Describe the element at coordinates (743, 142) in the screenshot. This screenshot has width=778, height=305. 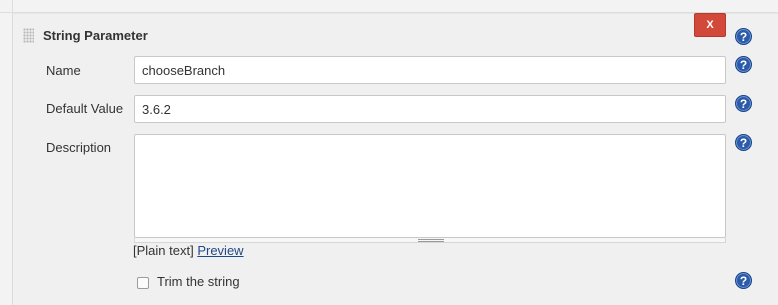
I see `description-help-icon: ?` at that location.